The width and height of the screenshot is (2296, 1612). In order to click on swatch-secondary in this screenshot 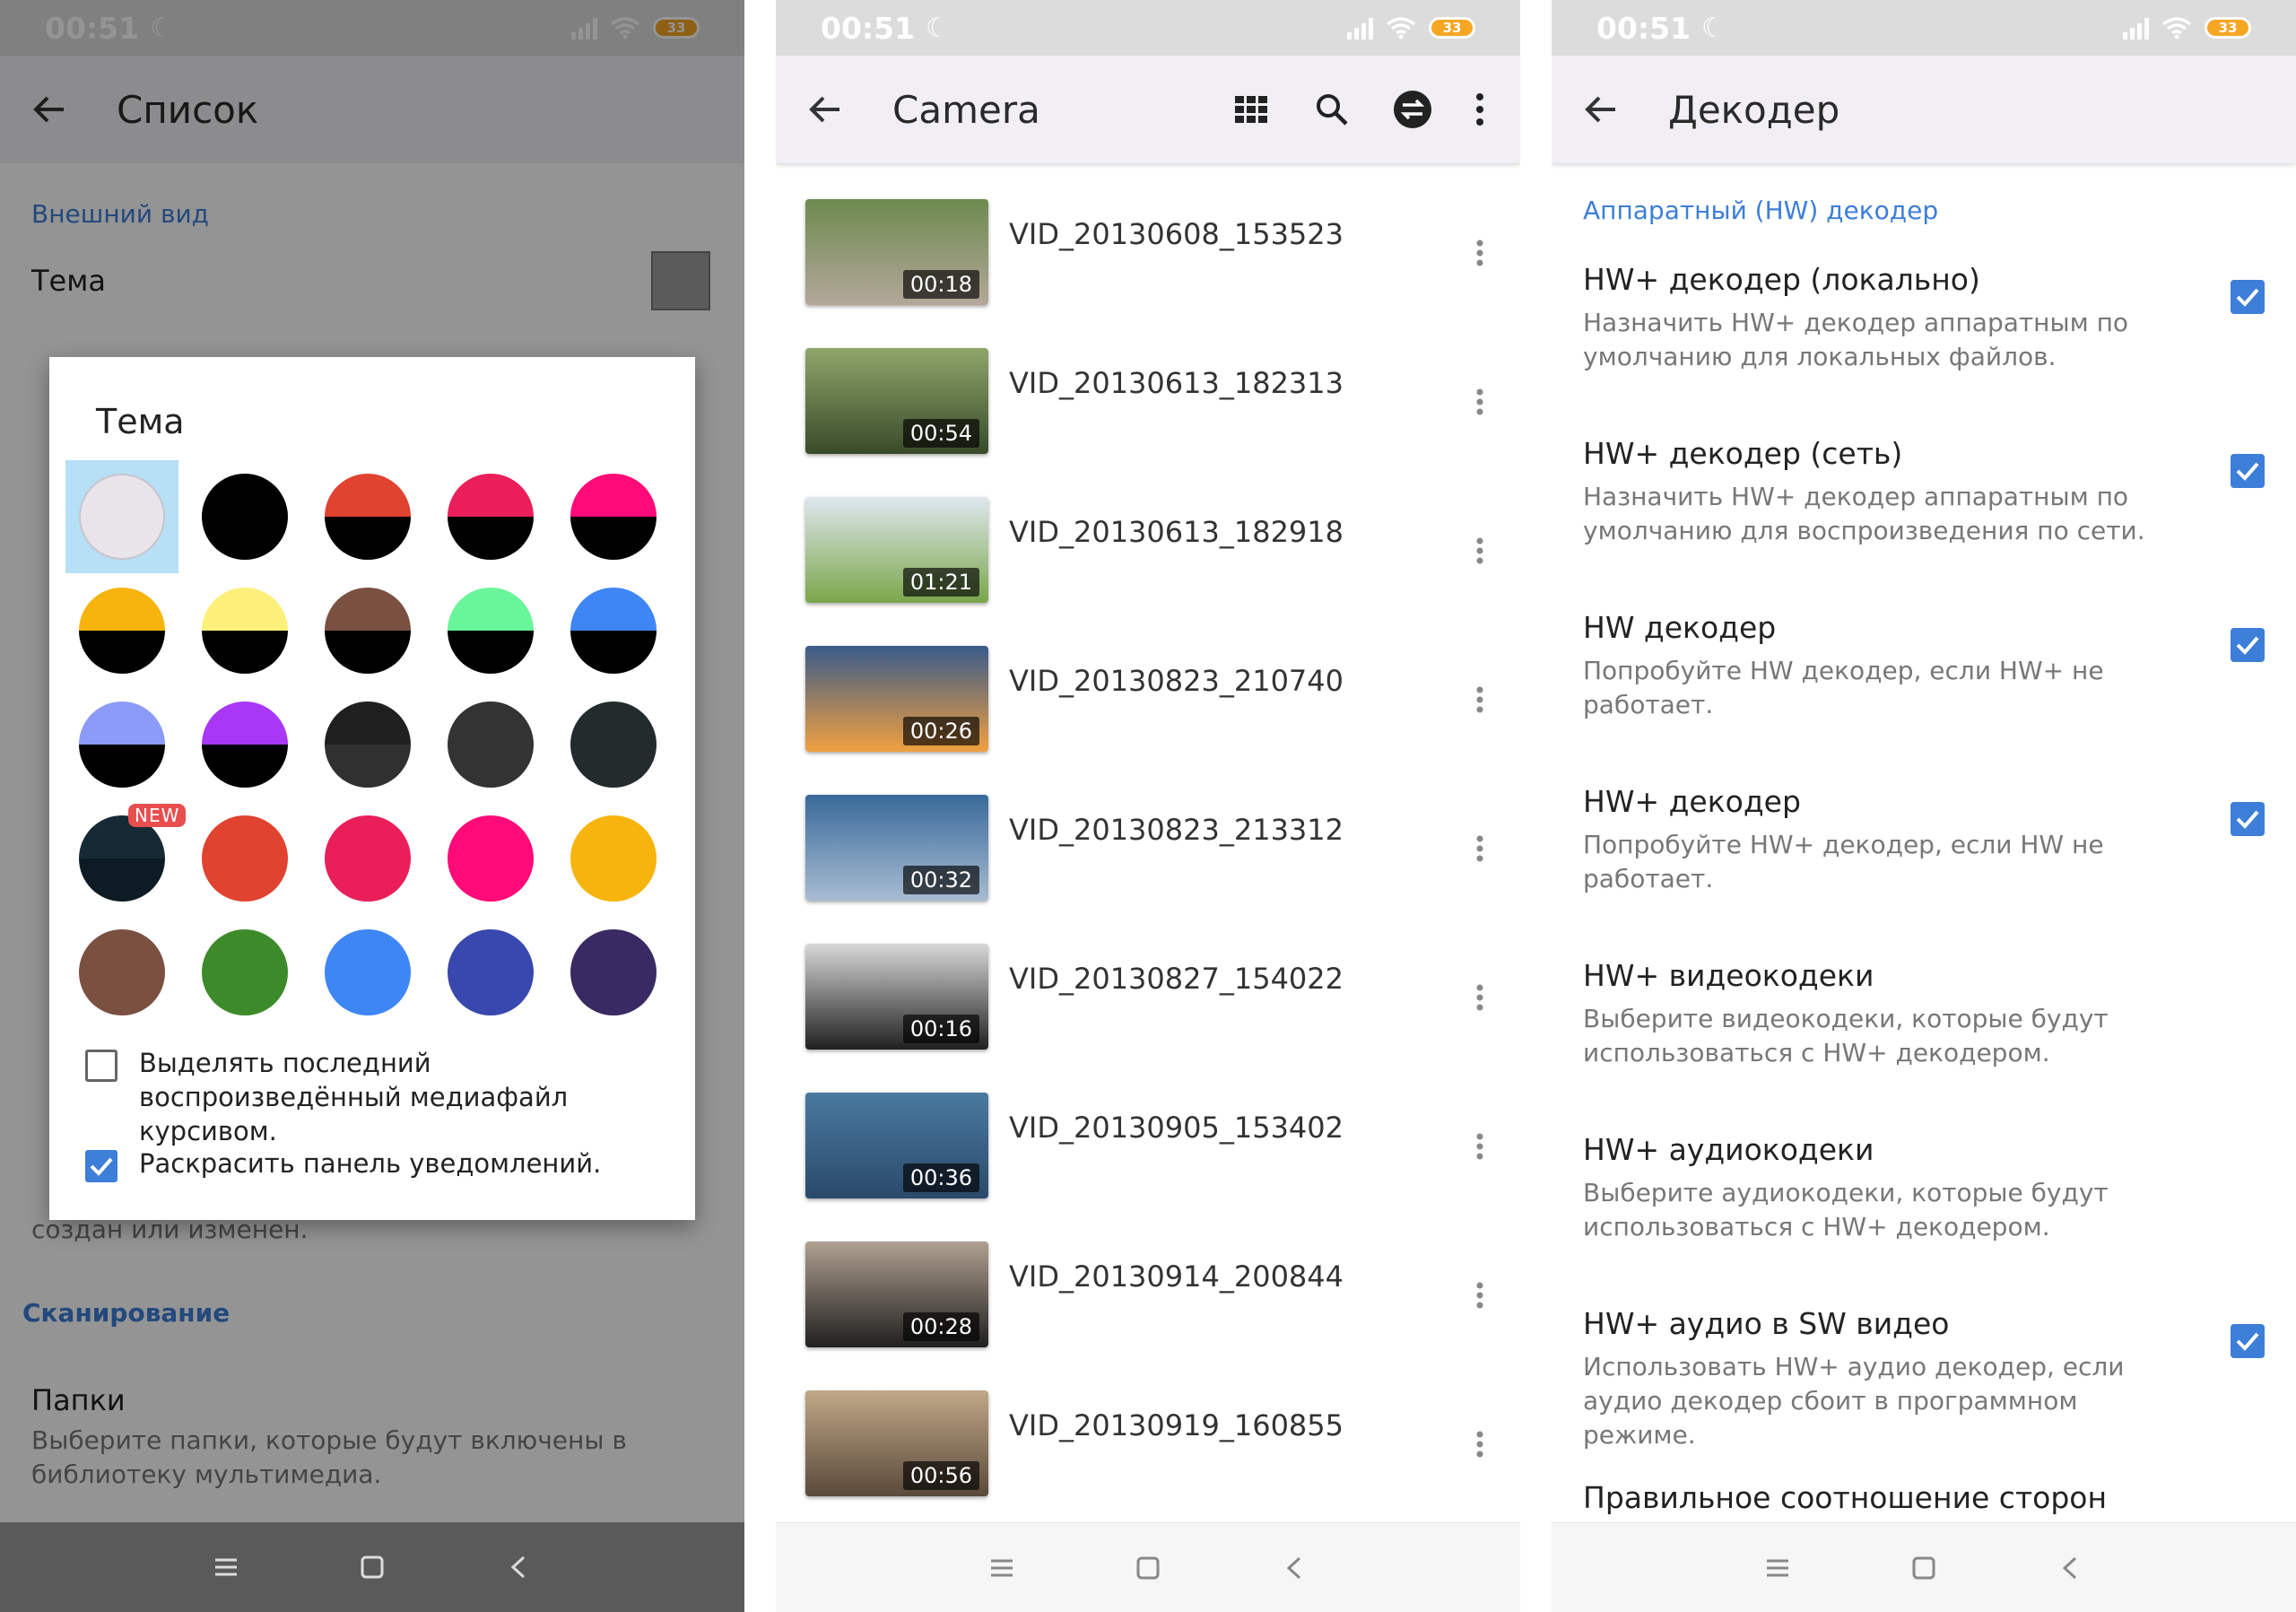, I will do `click(122, 653)`.